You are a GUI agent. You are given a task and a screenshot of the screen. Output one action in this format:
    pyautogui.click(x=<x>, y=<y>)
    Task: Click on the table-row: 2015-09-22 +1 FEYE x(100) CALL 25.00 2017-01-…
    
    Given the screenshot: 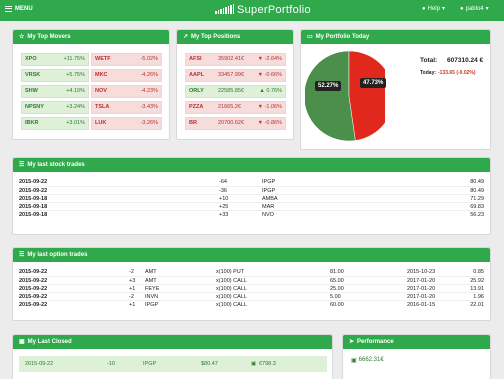 What is the action you would take?
    pyautogui.click(x=251, y=288)
    